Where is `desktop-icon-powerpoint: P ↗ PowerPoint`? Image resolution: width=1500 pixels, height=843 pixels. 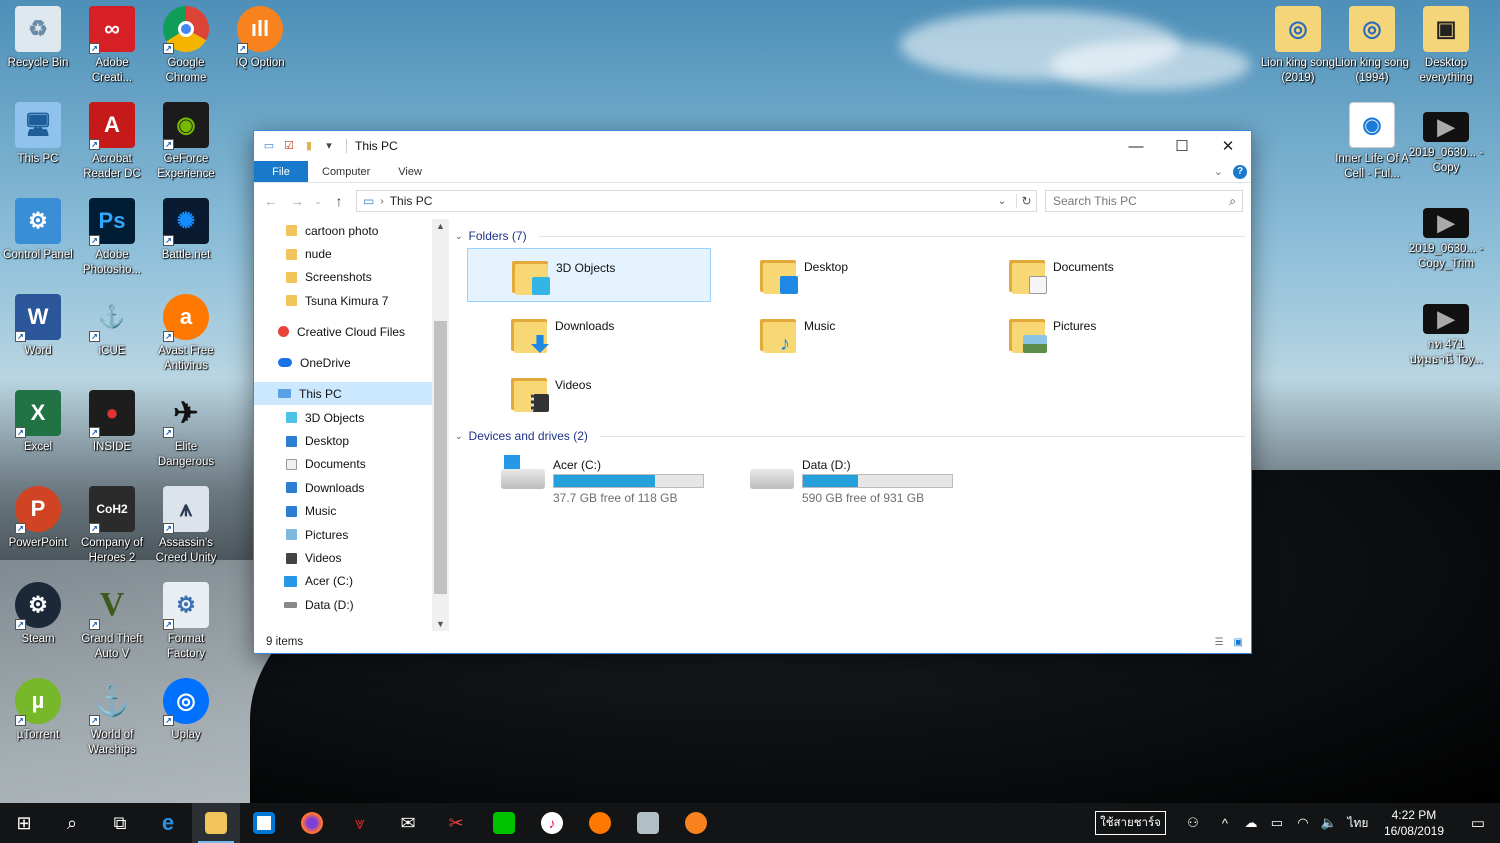 desktop-icon-powerpoint: P ↗ PowerPoint is located at coordinates (38, 518).